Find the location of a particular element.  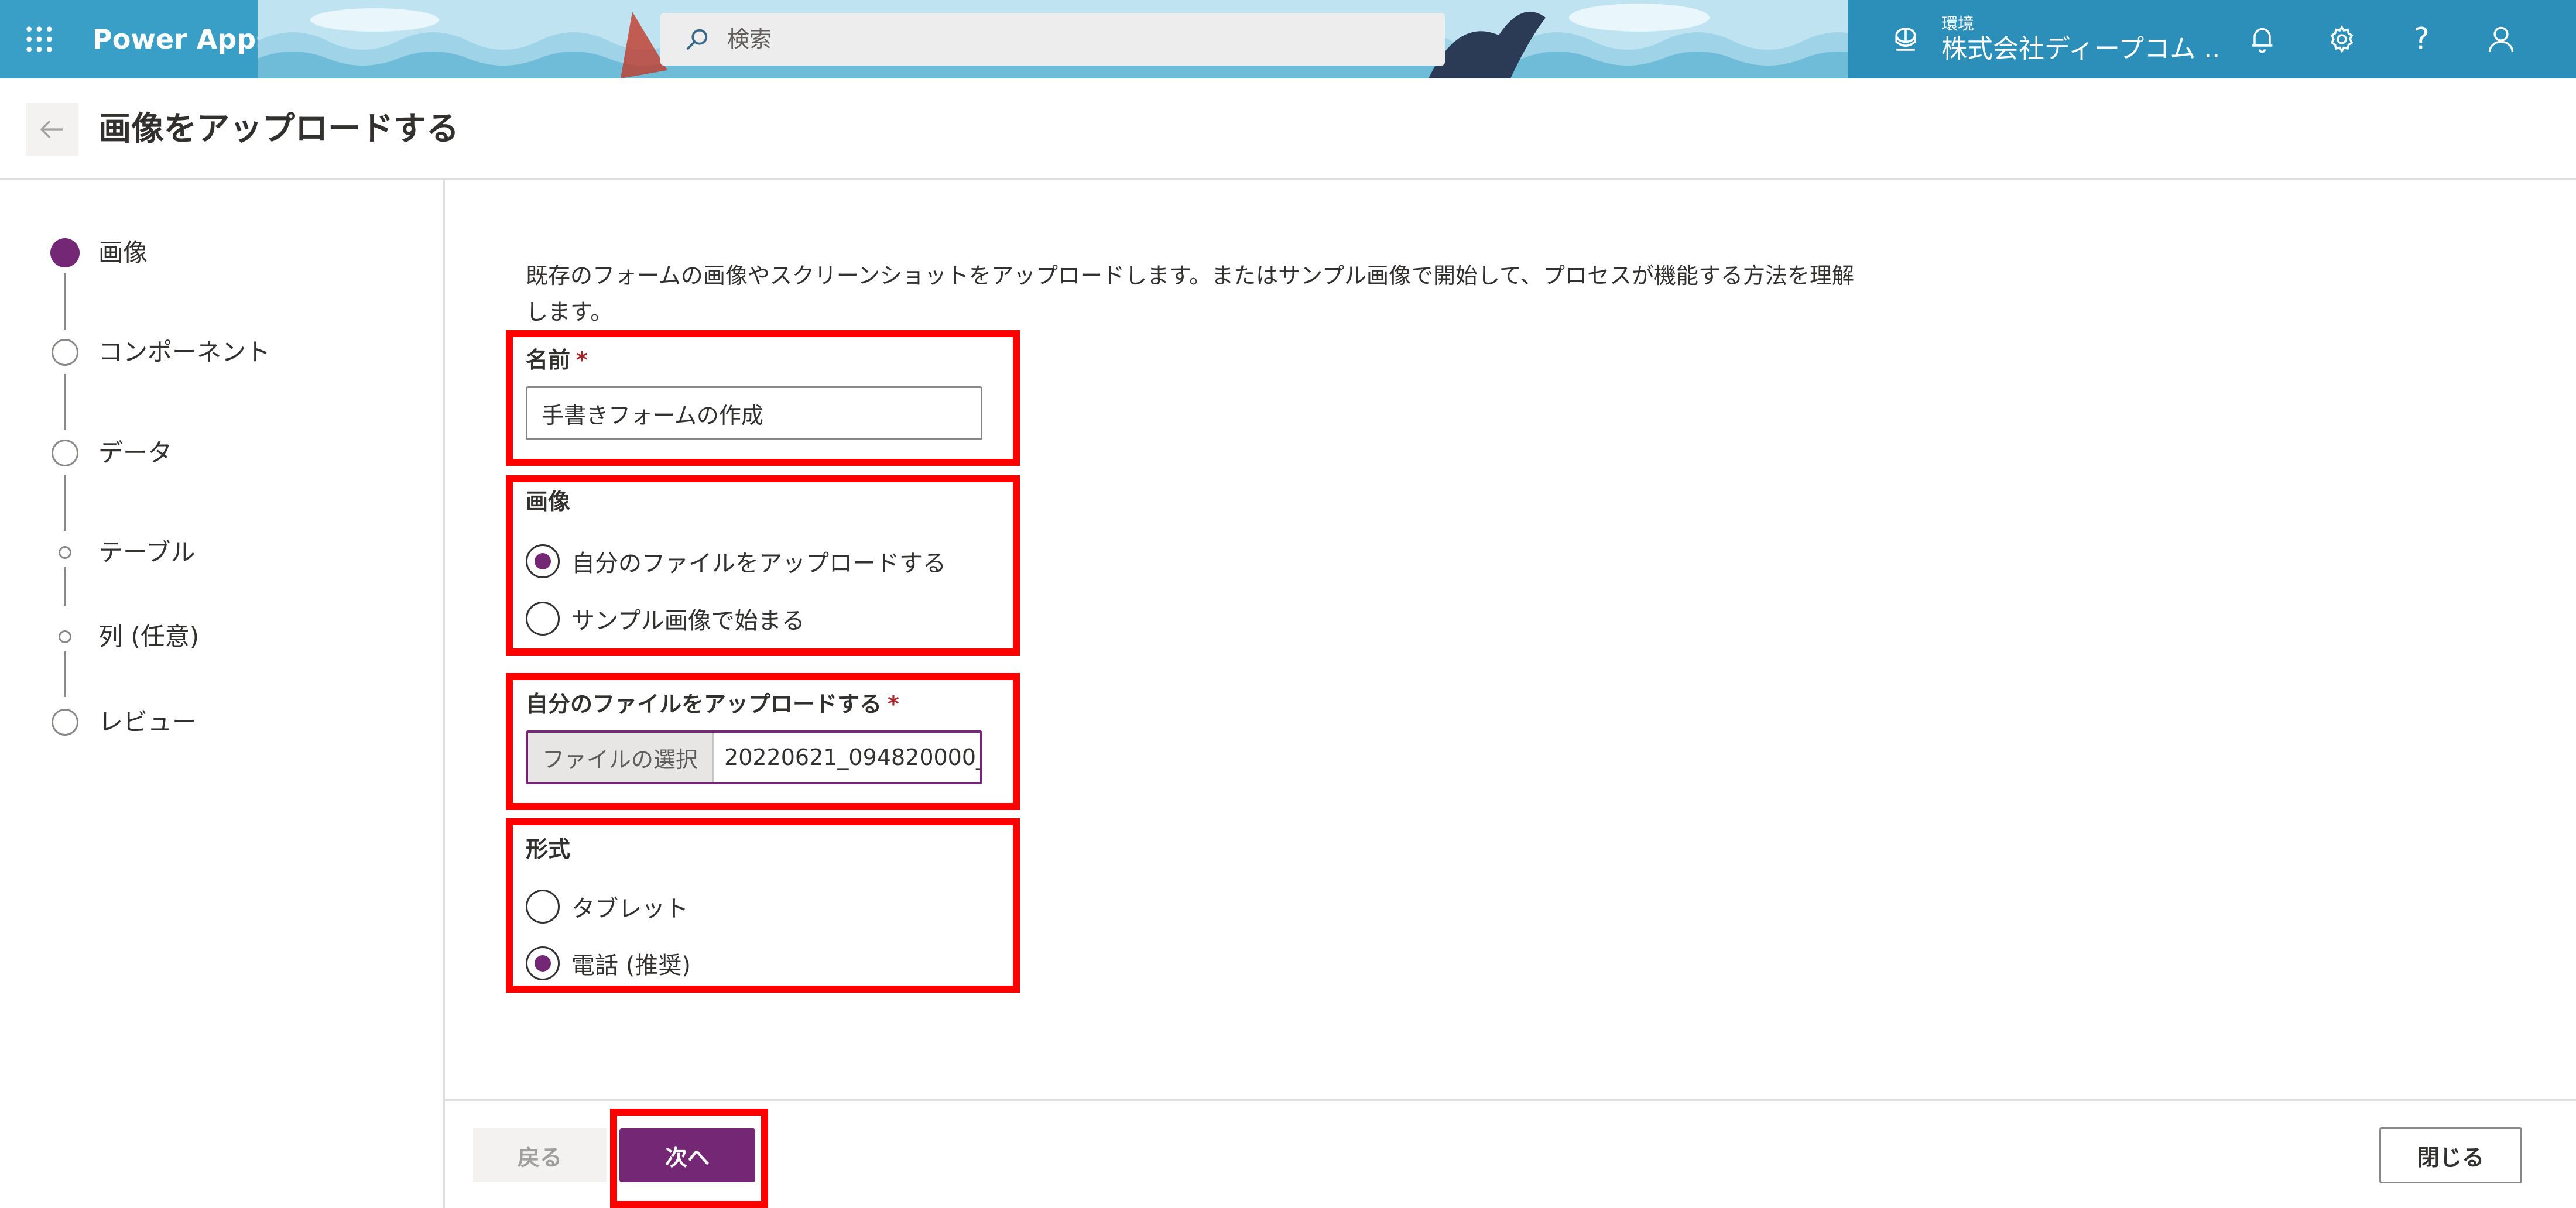

upload-label-text: 自分のファイルをアップロードする is located at coordinates (704, 704).